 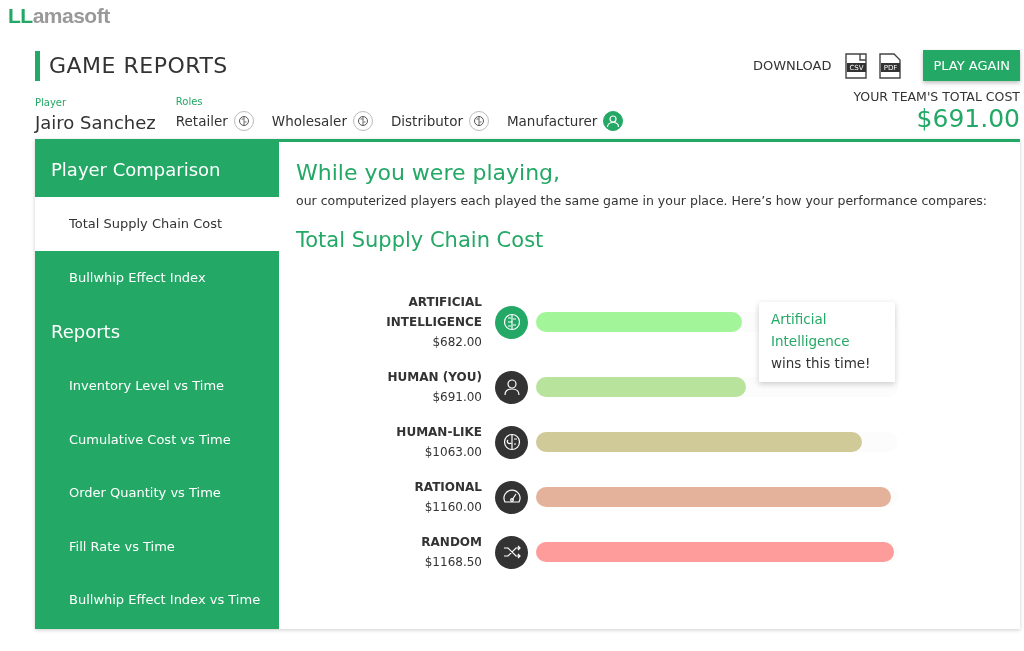 What do you see at coordinates (452, 562) in the screenshot?
I see `player-cost: $1168.50` at bounding box center [452, 562].